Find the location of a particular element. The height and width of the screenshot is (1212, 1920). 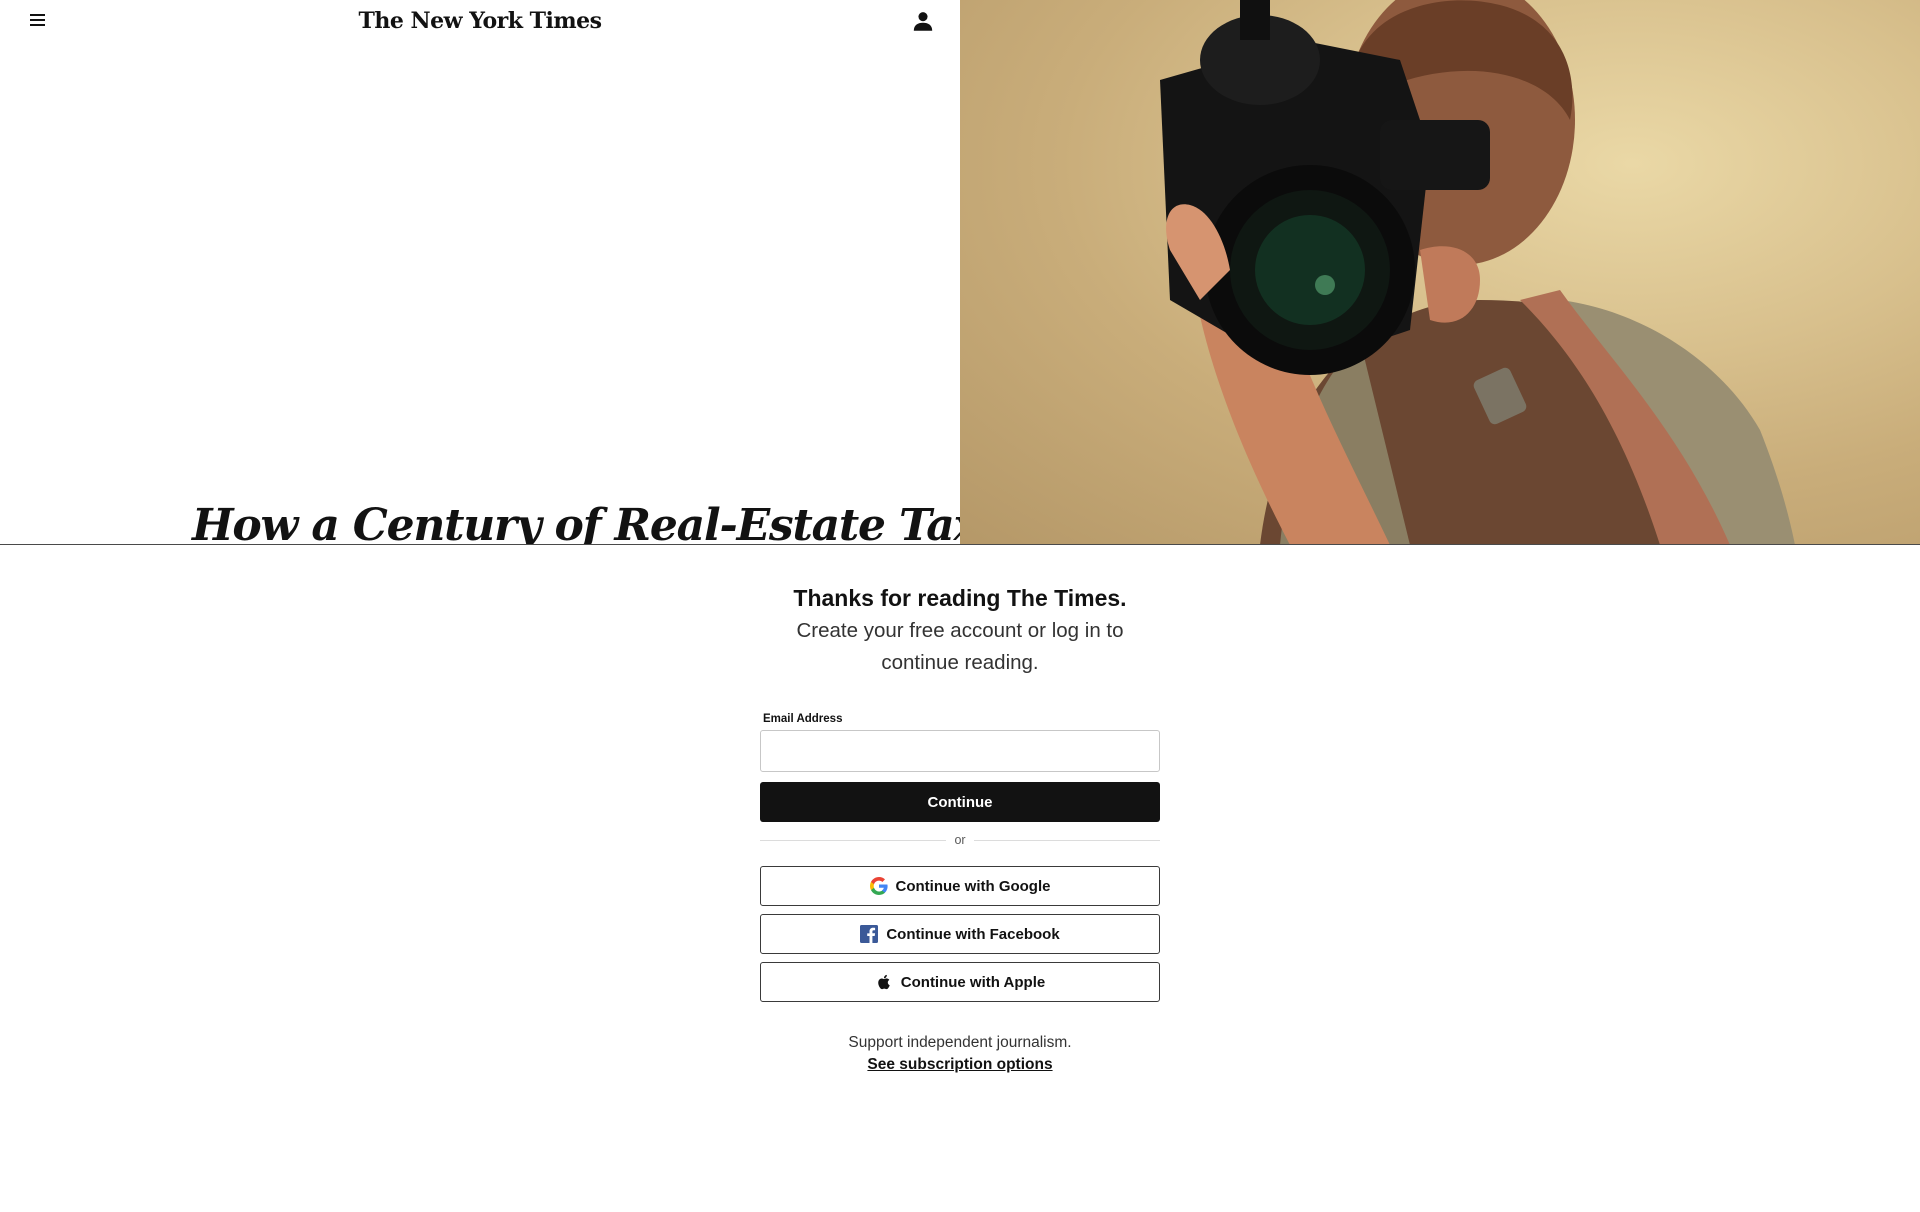

email-label: Email Address is located at coordinates (803, 719).